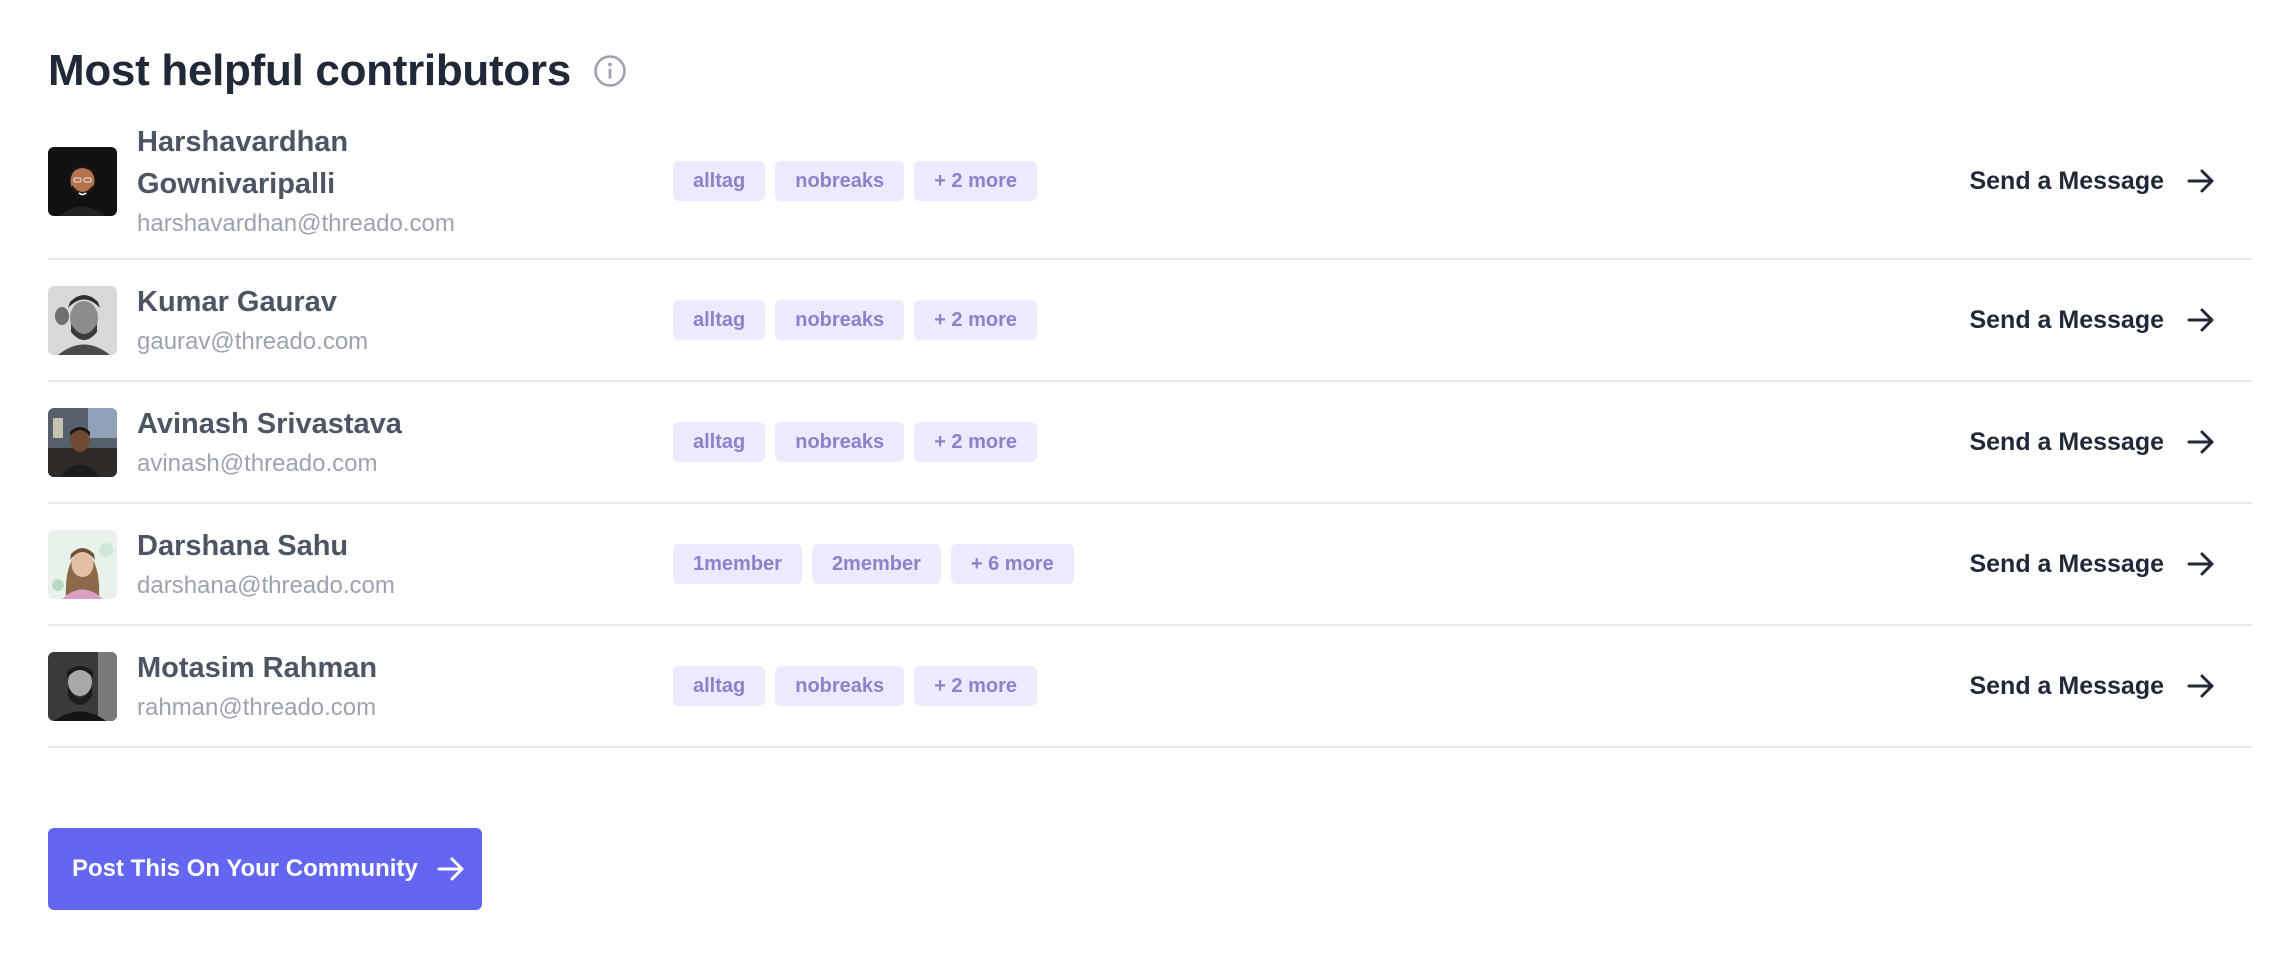 This screenshot has width=2284, height=958. Describe the element at coordinates (243, 546) in the screenshot. I see `contributor-name: Darshana Sahu` at that location.